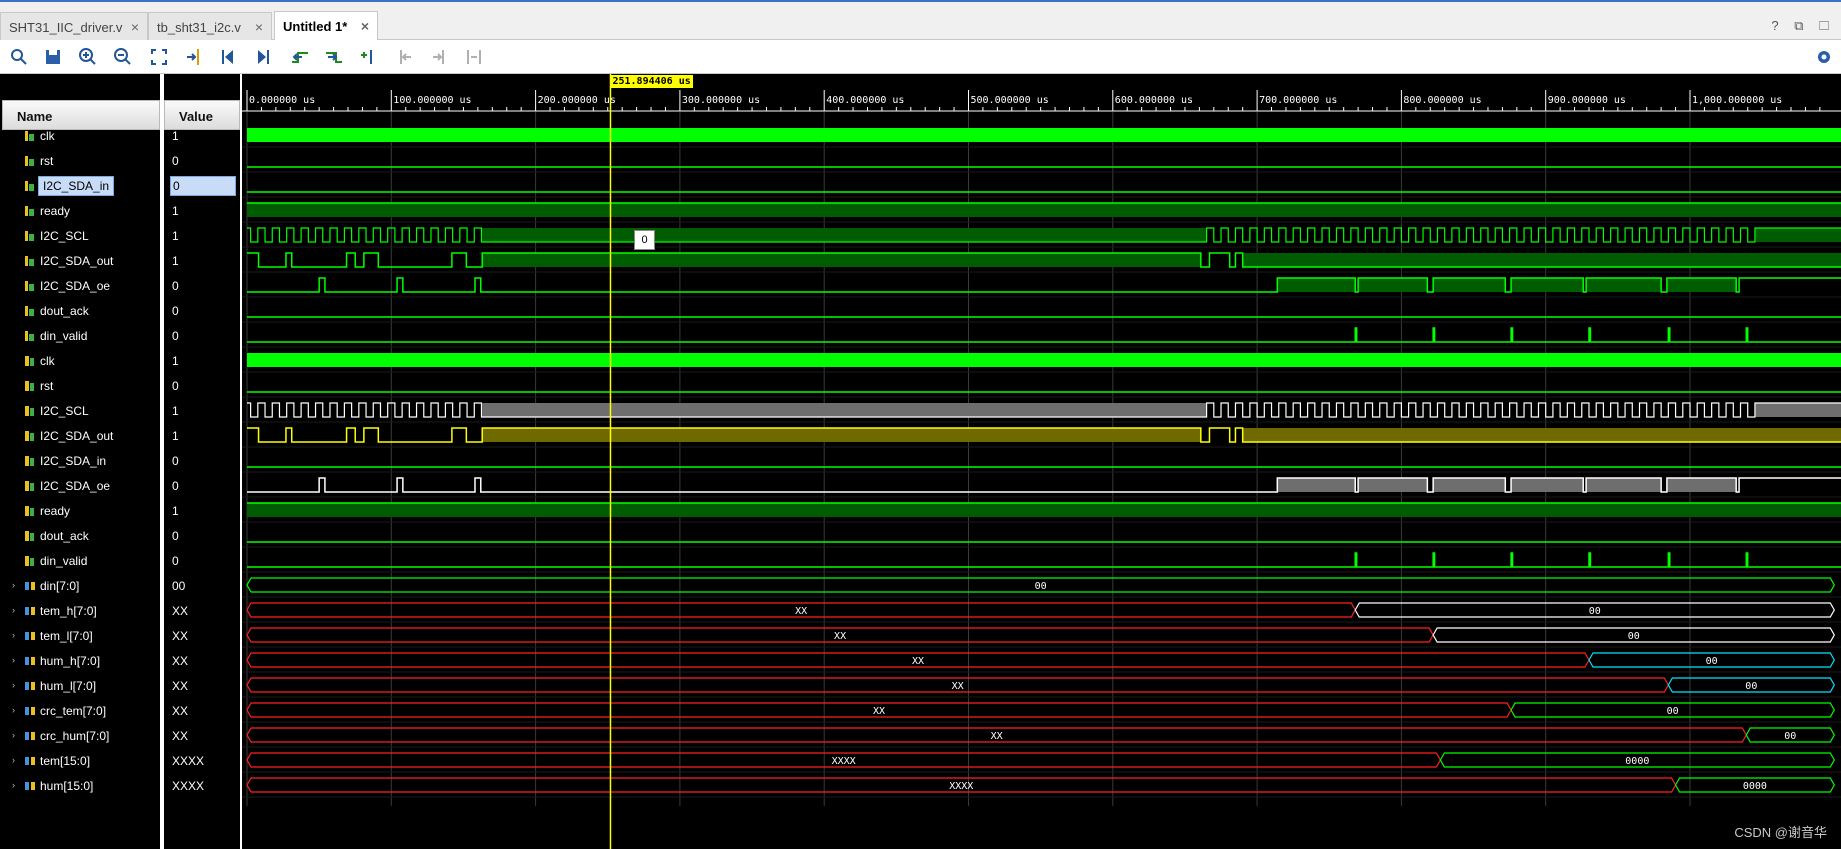  Describe the element at coordinates (439, 57) in the screenshot. I see `next-marker-icon` at that location.